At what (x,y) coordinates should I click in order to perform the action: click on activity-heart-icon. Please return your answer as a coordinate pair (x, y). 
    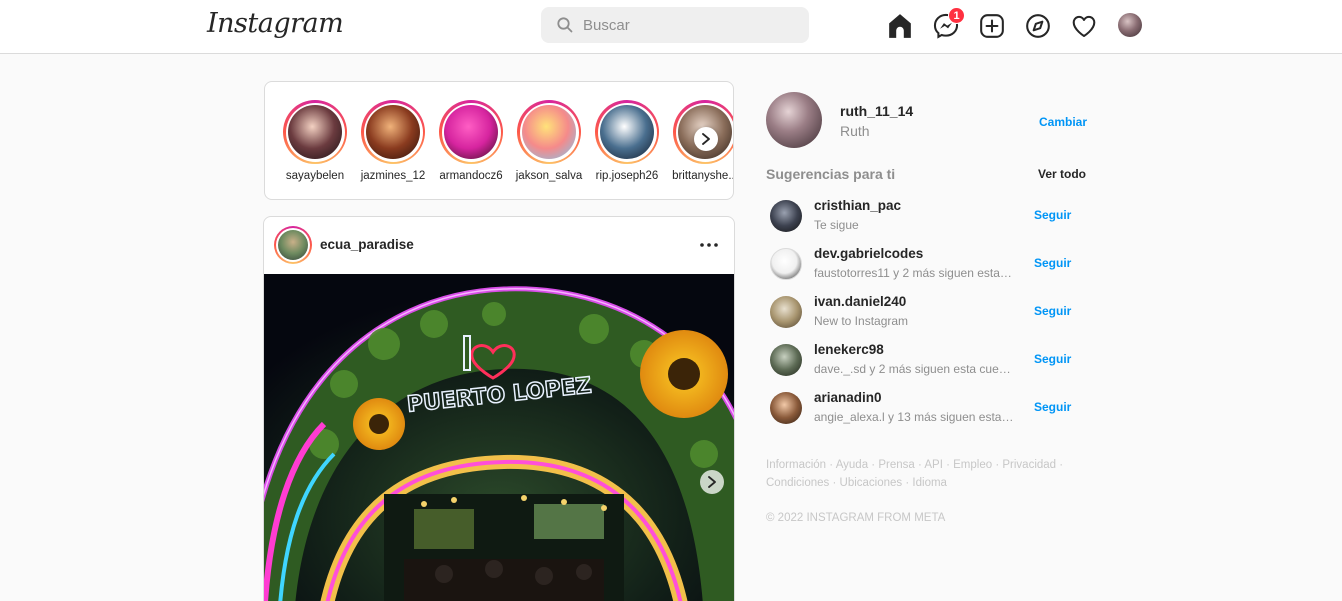
    Looking at the image, I should click on (1084, 26).